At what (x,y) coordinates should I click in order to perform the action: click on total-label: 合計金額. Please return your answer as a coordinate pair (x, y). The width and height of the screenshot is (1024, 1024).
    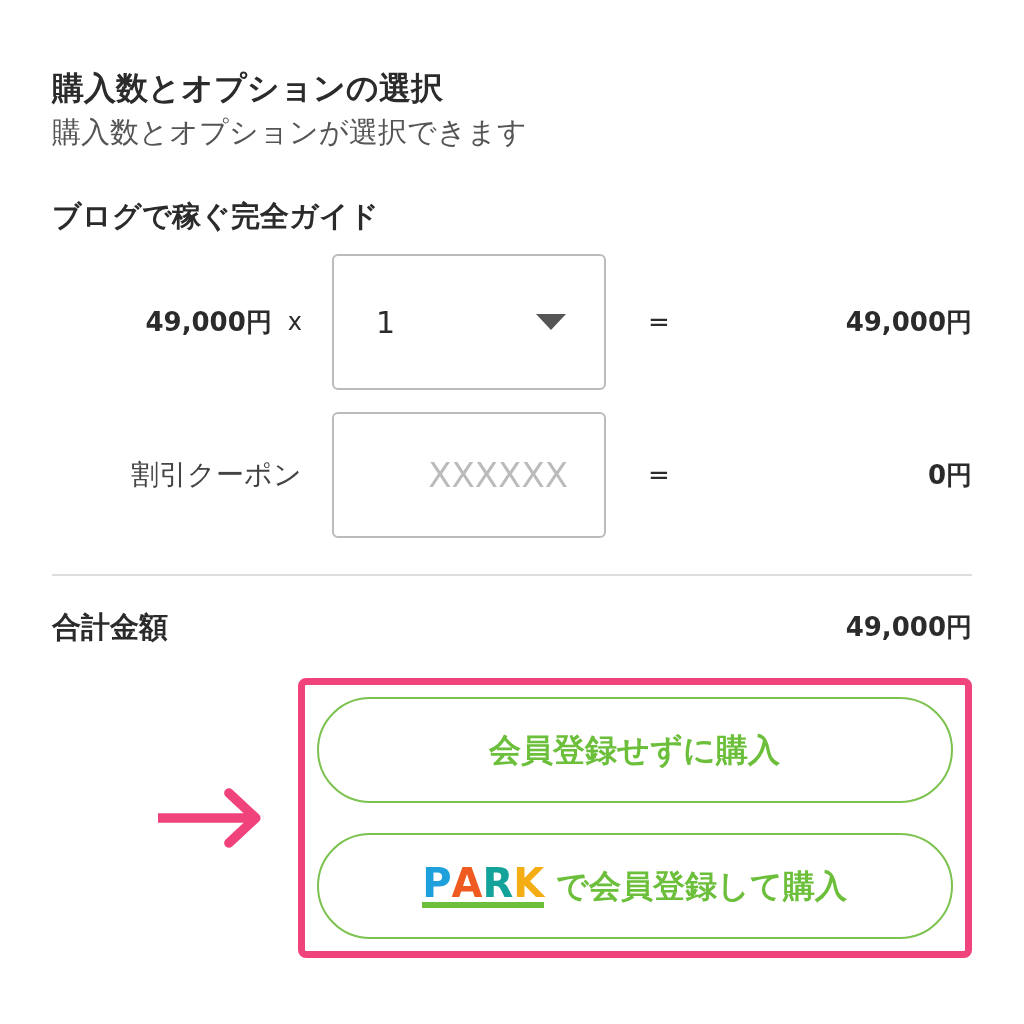
    Looking at the image, I should click on (110, 627).